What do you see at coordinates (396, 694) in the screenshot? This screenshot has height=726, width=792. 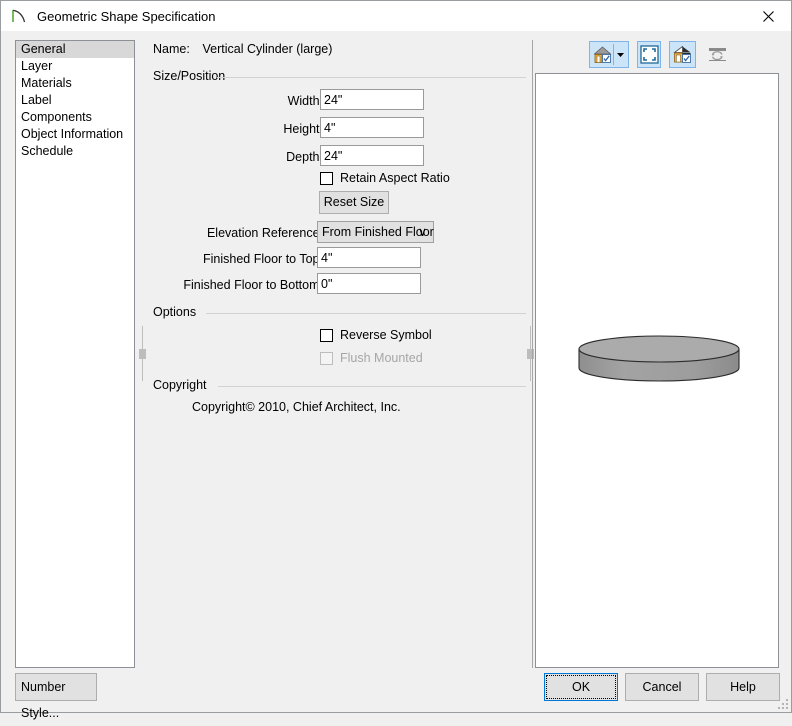 I see `dialog-footer: Number Style... OK Cancel Help` at bounding box center [396, 694].